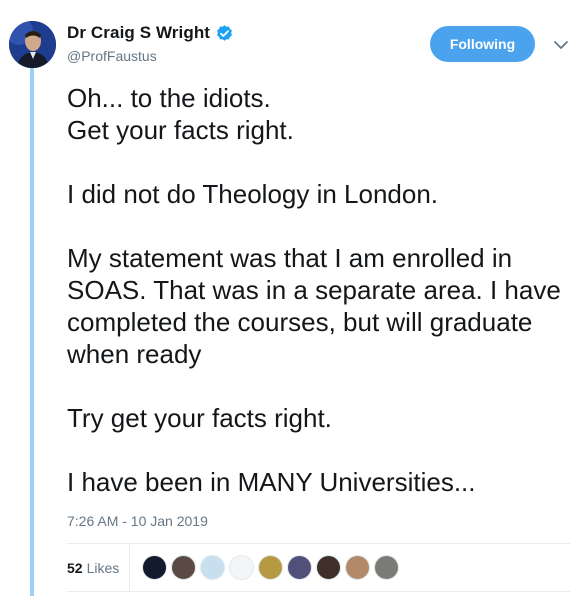 This screenshot has height=596, width=582. Describe the element at coordinates (75, 567) in the screenshot. I see `likes-count: 52` at that location.